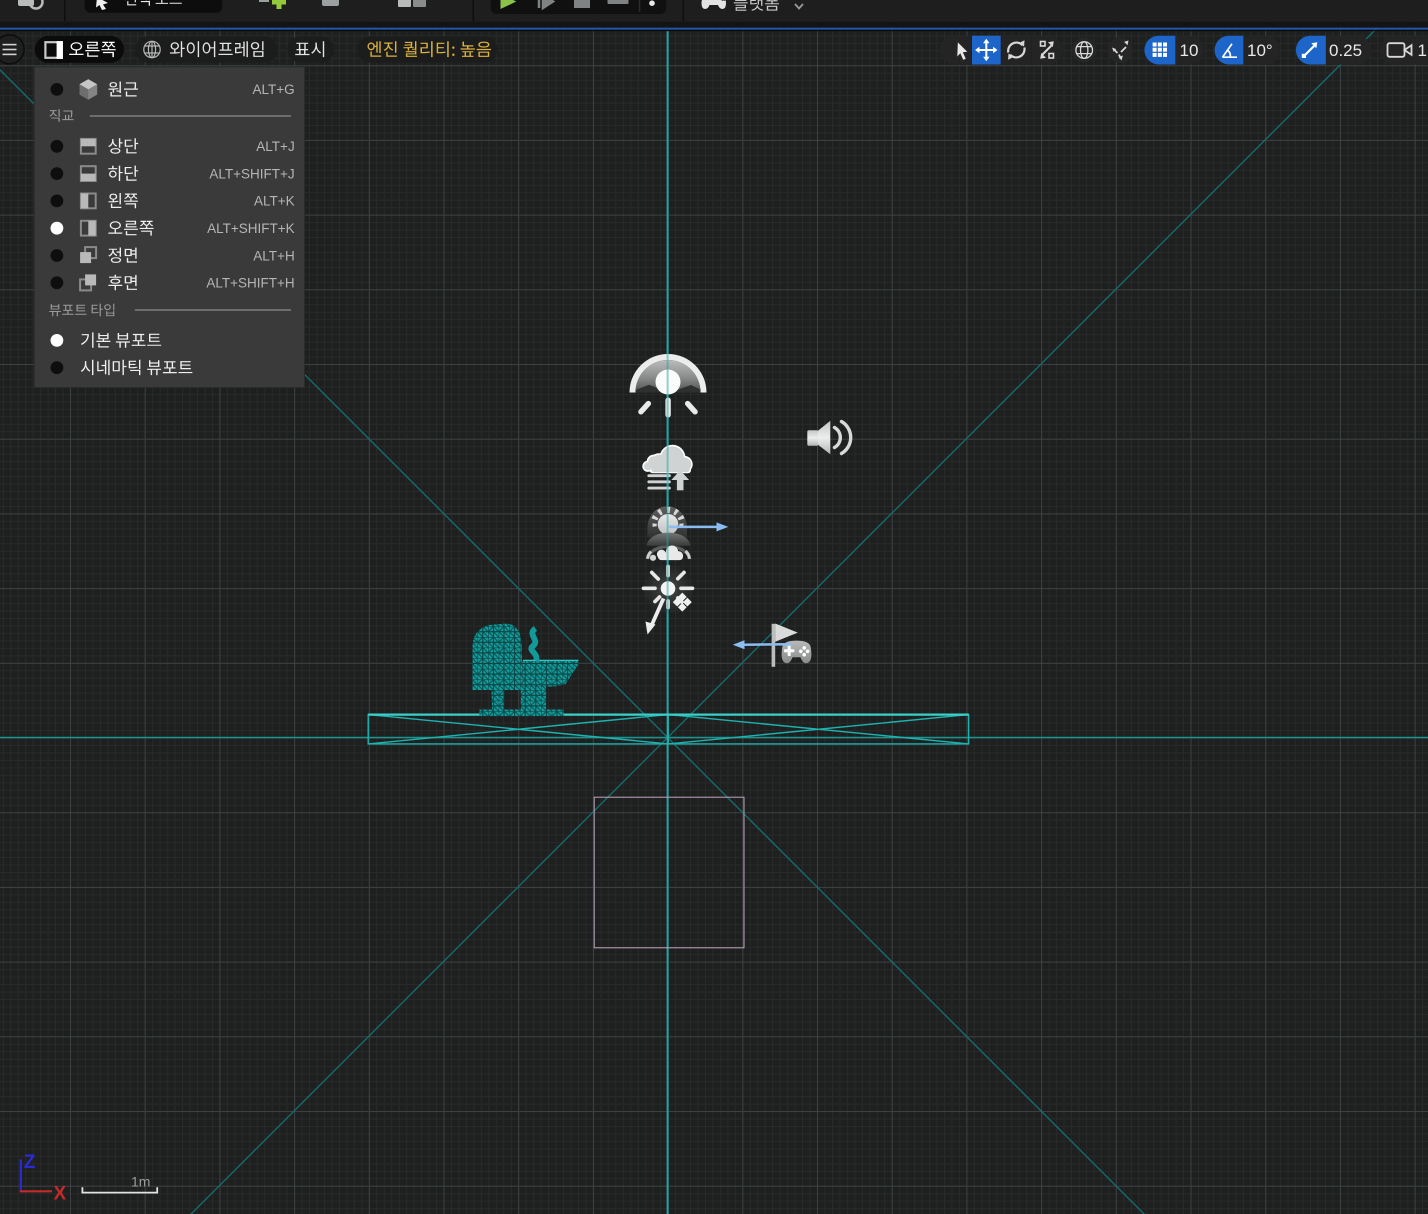  What do you see at coordinates (140, 1182) in the screenshot?
I see `svg-text: 1m` at bounding box center [140, 1182].